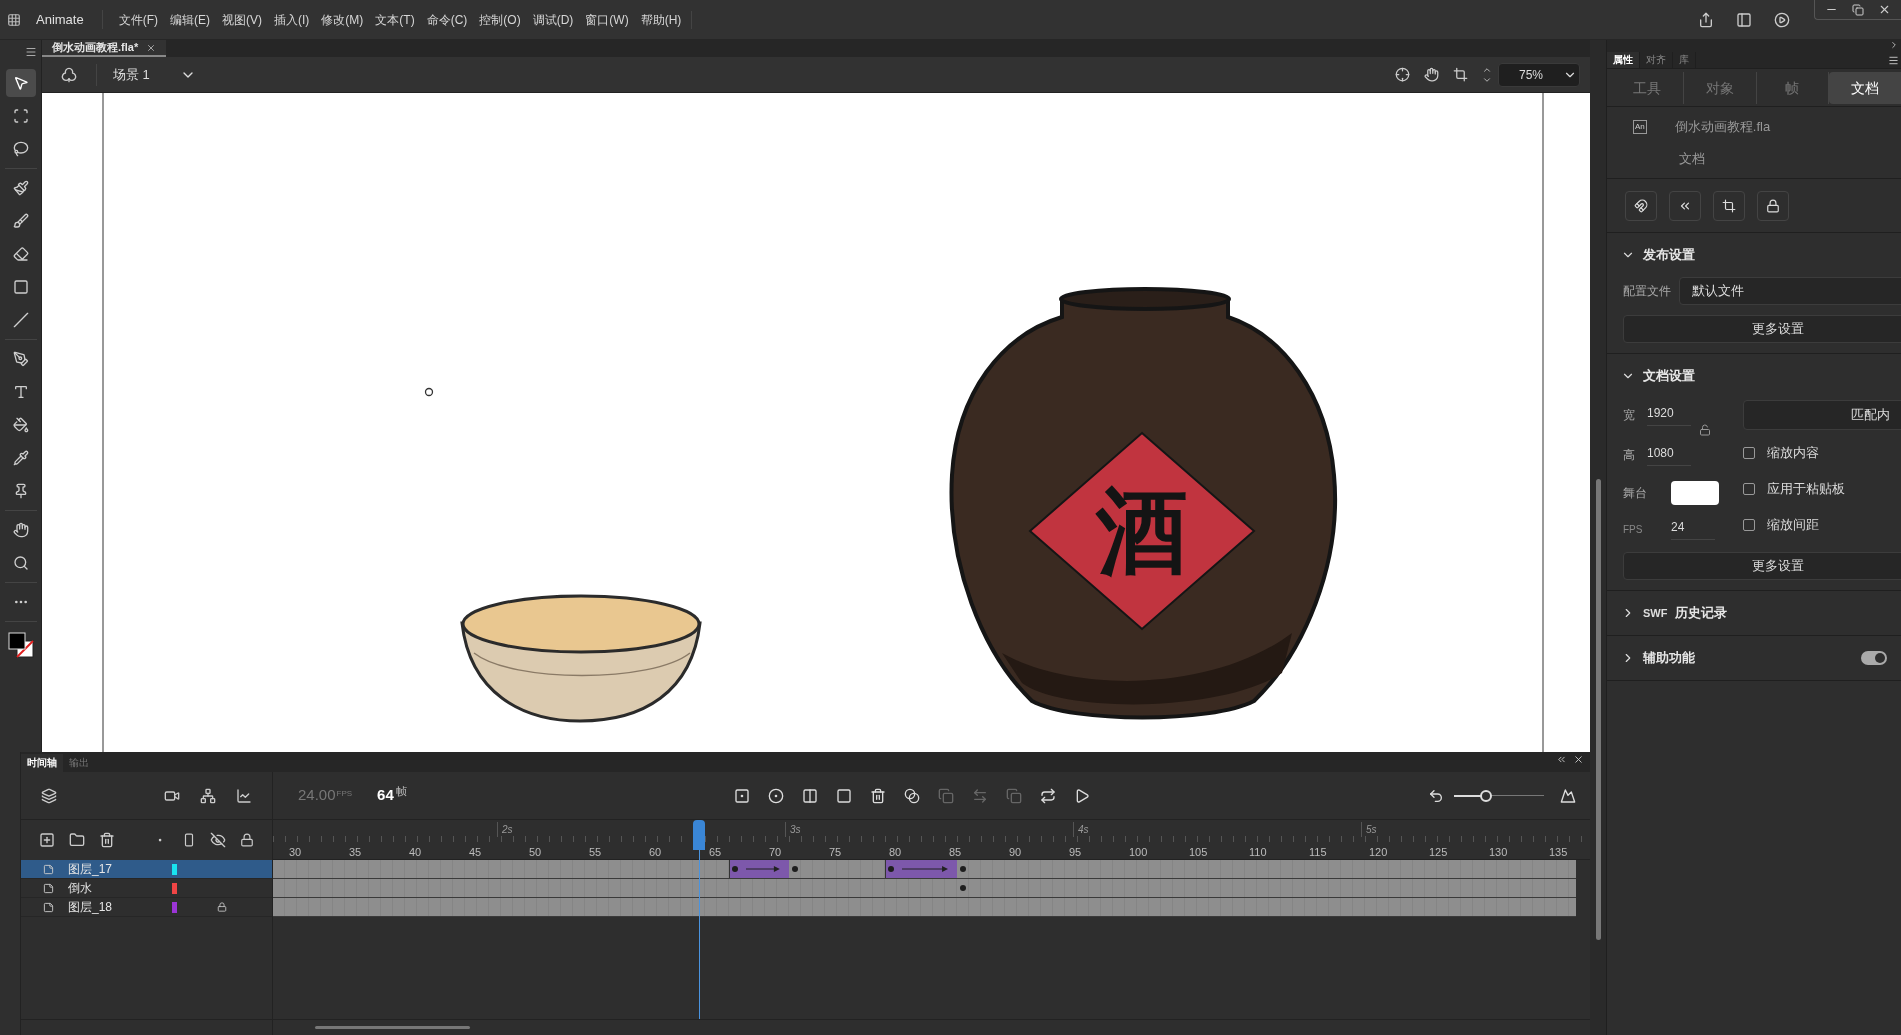 This screenshot has width=1901, height=1035. I want to click on menu-item: 视图(V), so click(242, 19).